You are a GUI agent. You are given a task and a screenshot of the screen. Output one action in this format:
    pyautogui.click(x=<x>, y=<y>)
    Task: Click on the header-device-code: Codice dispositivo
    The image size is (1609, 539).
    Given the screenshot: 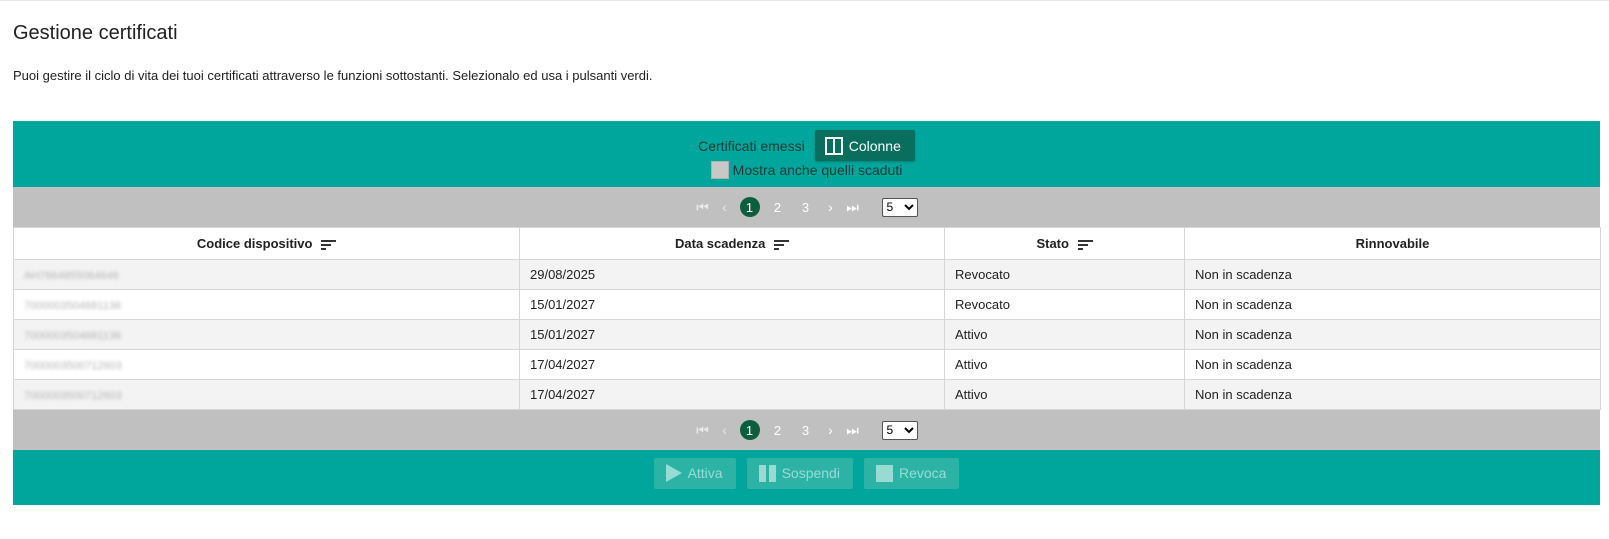 What is the action you would take?
    pyautogui.click(x=266, y=243)
    